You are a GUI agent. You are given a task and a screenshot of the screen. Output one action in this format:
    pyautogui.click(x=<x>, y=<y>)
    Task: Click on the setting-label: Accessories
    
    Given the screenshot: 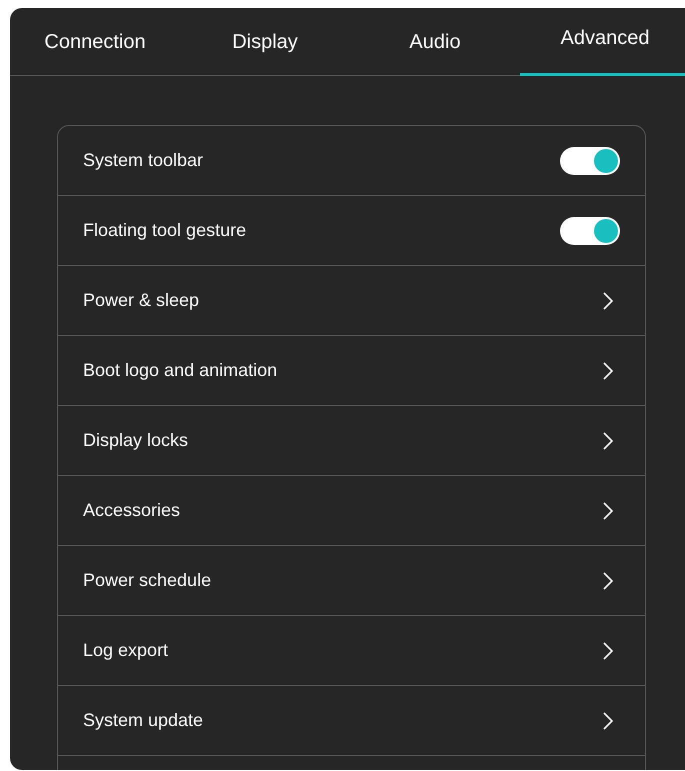 What is the action you would take?
    pyautogui.click(x=131, y=510)
    